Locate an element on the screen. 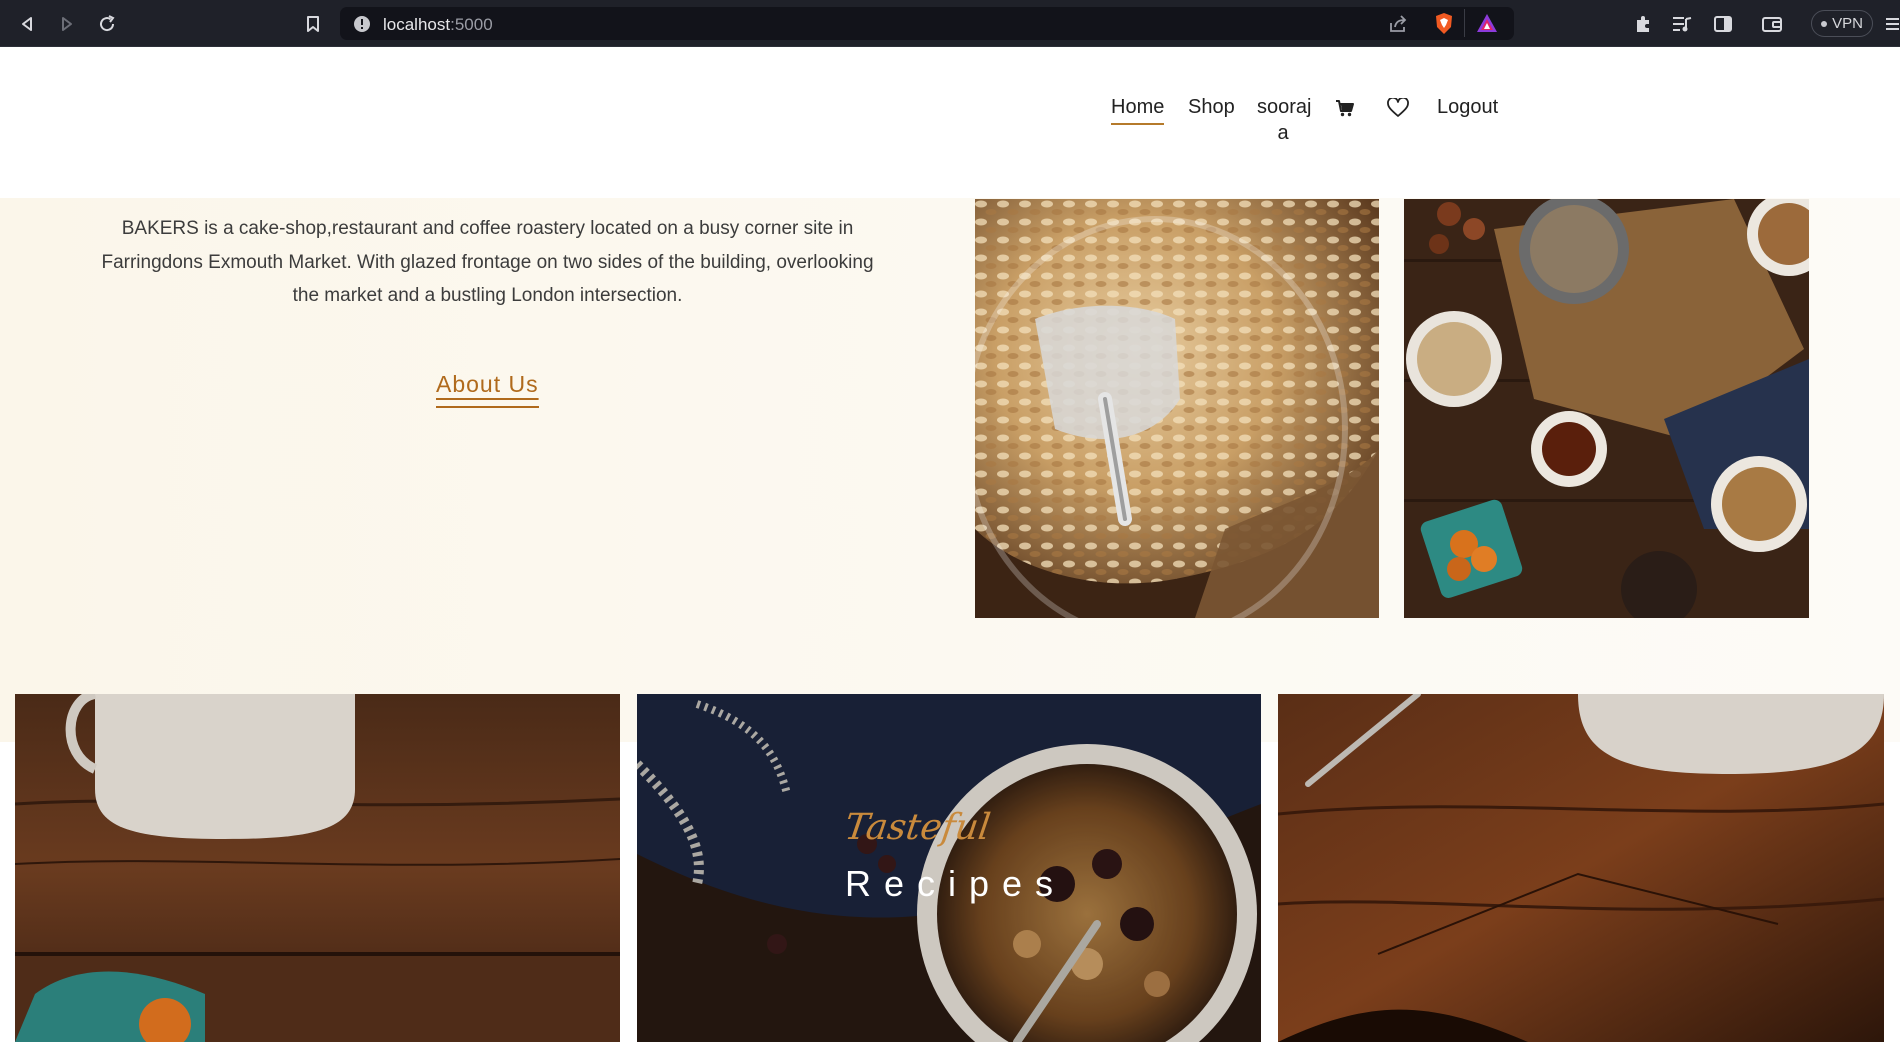 Image resolution: width=1900 pixels, height=1042 pixels. url-text: localhost:5000 is located at coordinates (438, 25).